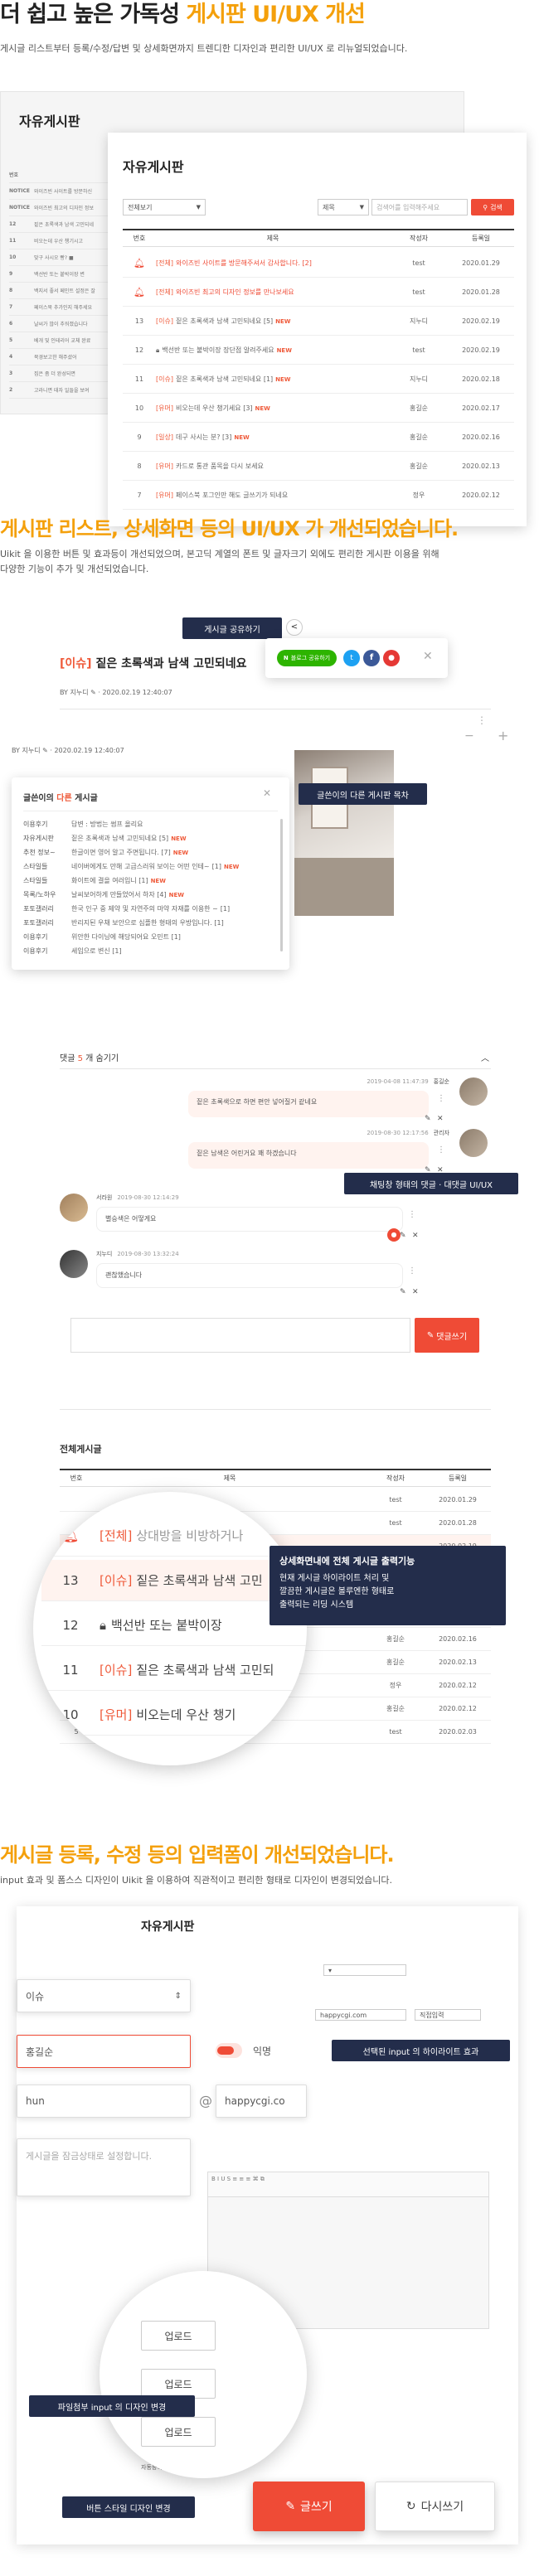  Describe the element at coordinates (203, 437) in the screenshot. I see `row-title-text: 데구 사시는 분? [3]` at that location.